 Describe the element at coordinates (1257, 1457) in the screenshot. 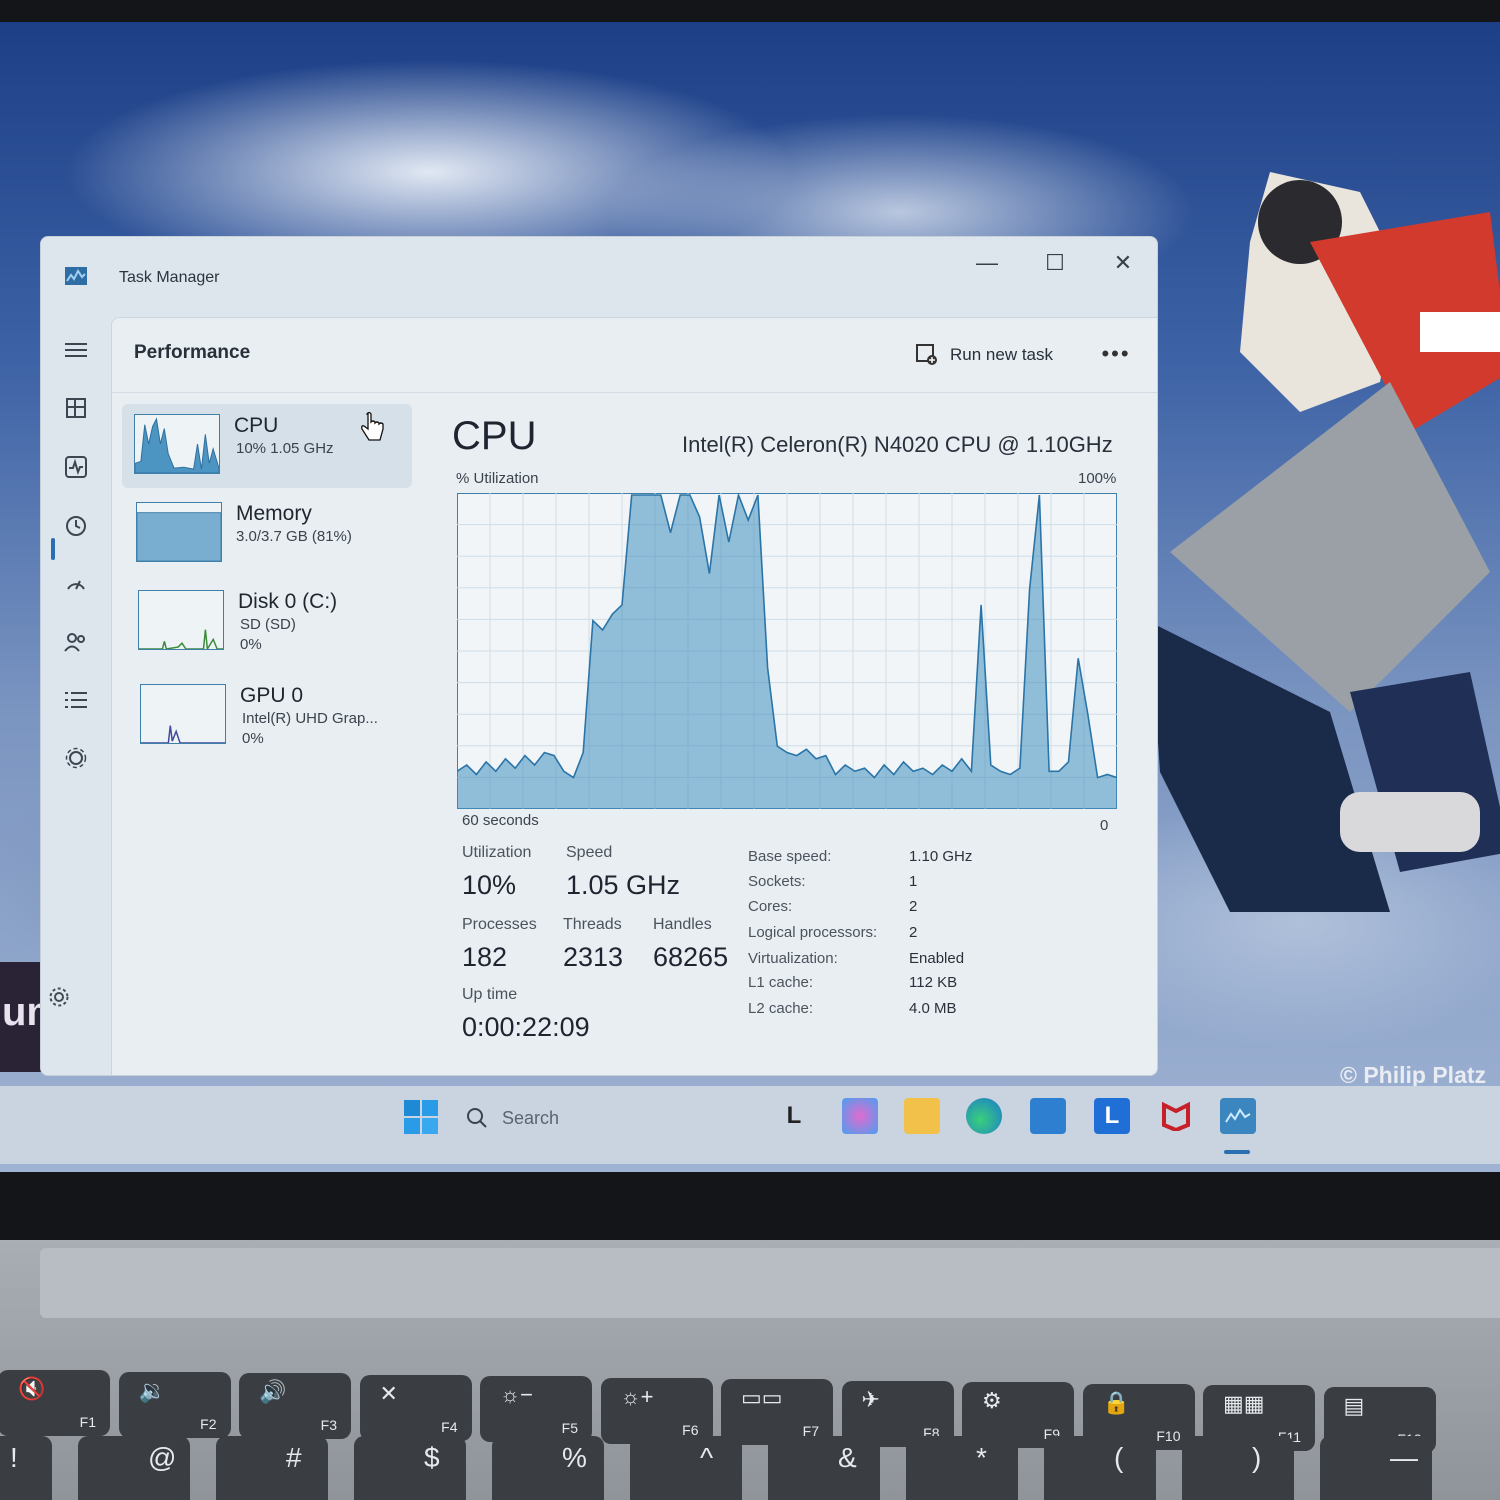

I see `key-symbol: )` at that location.